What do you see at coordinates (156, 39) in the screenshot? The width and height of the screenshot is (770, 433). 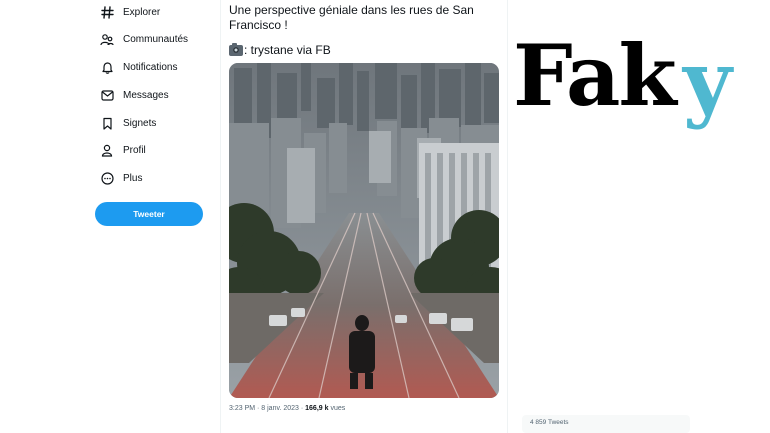 I see `nav-label: Communautés` at bounding box center [156, 39].